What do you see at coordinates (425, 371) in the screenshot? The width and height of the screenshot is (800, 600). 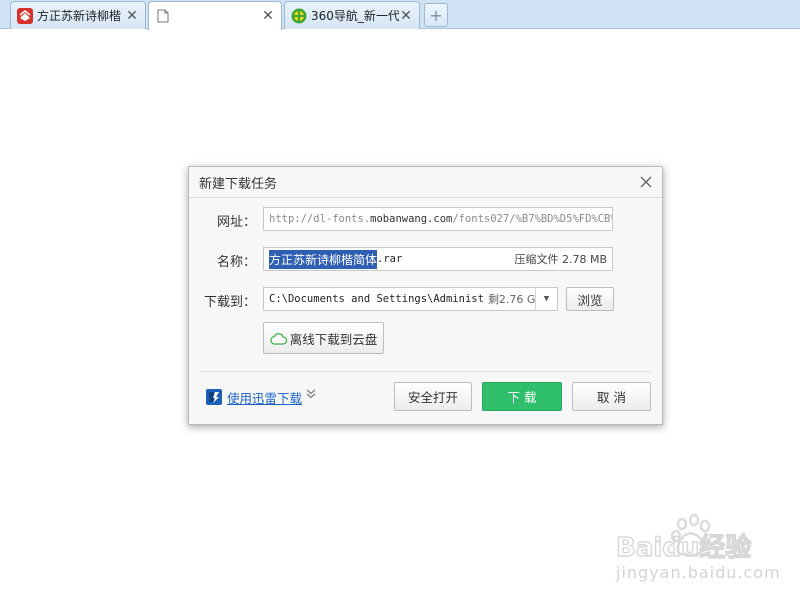 I see `divider` at bounding box center [425, 371].